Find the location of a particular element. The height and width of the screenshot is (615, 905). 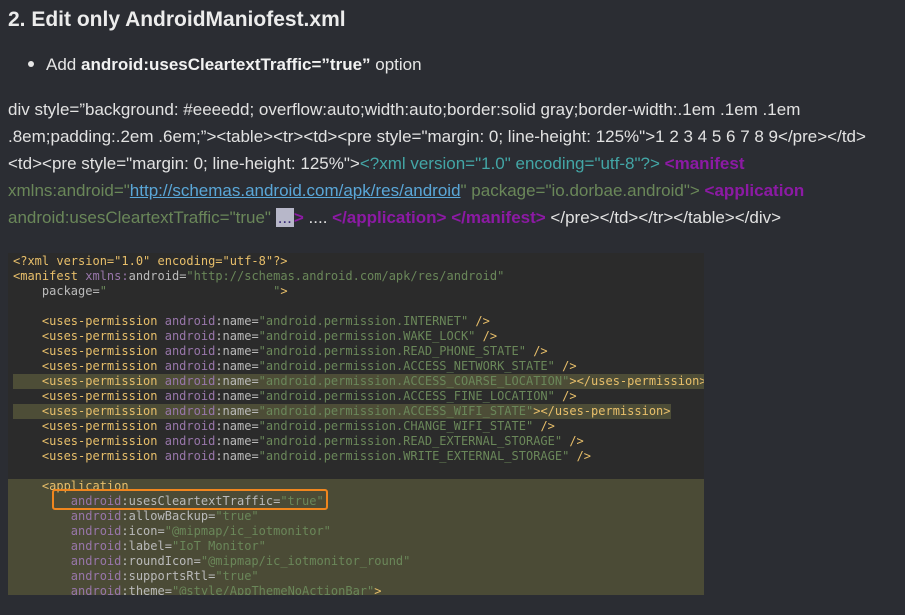

prose-manifest-open: <manifest is located at coordinates (704, 163).